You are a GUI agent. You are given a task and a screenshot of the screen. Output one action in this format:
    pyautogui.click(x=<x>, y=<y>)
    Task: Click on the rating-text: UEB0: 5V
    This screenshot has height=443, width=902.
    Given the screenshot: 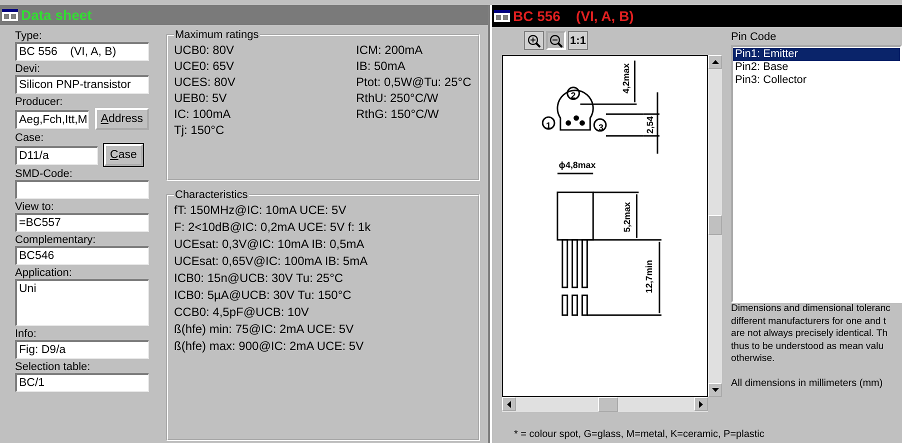 What is the action you would take?
    pyautogui.click(x=201, y=98)
    